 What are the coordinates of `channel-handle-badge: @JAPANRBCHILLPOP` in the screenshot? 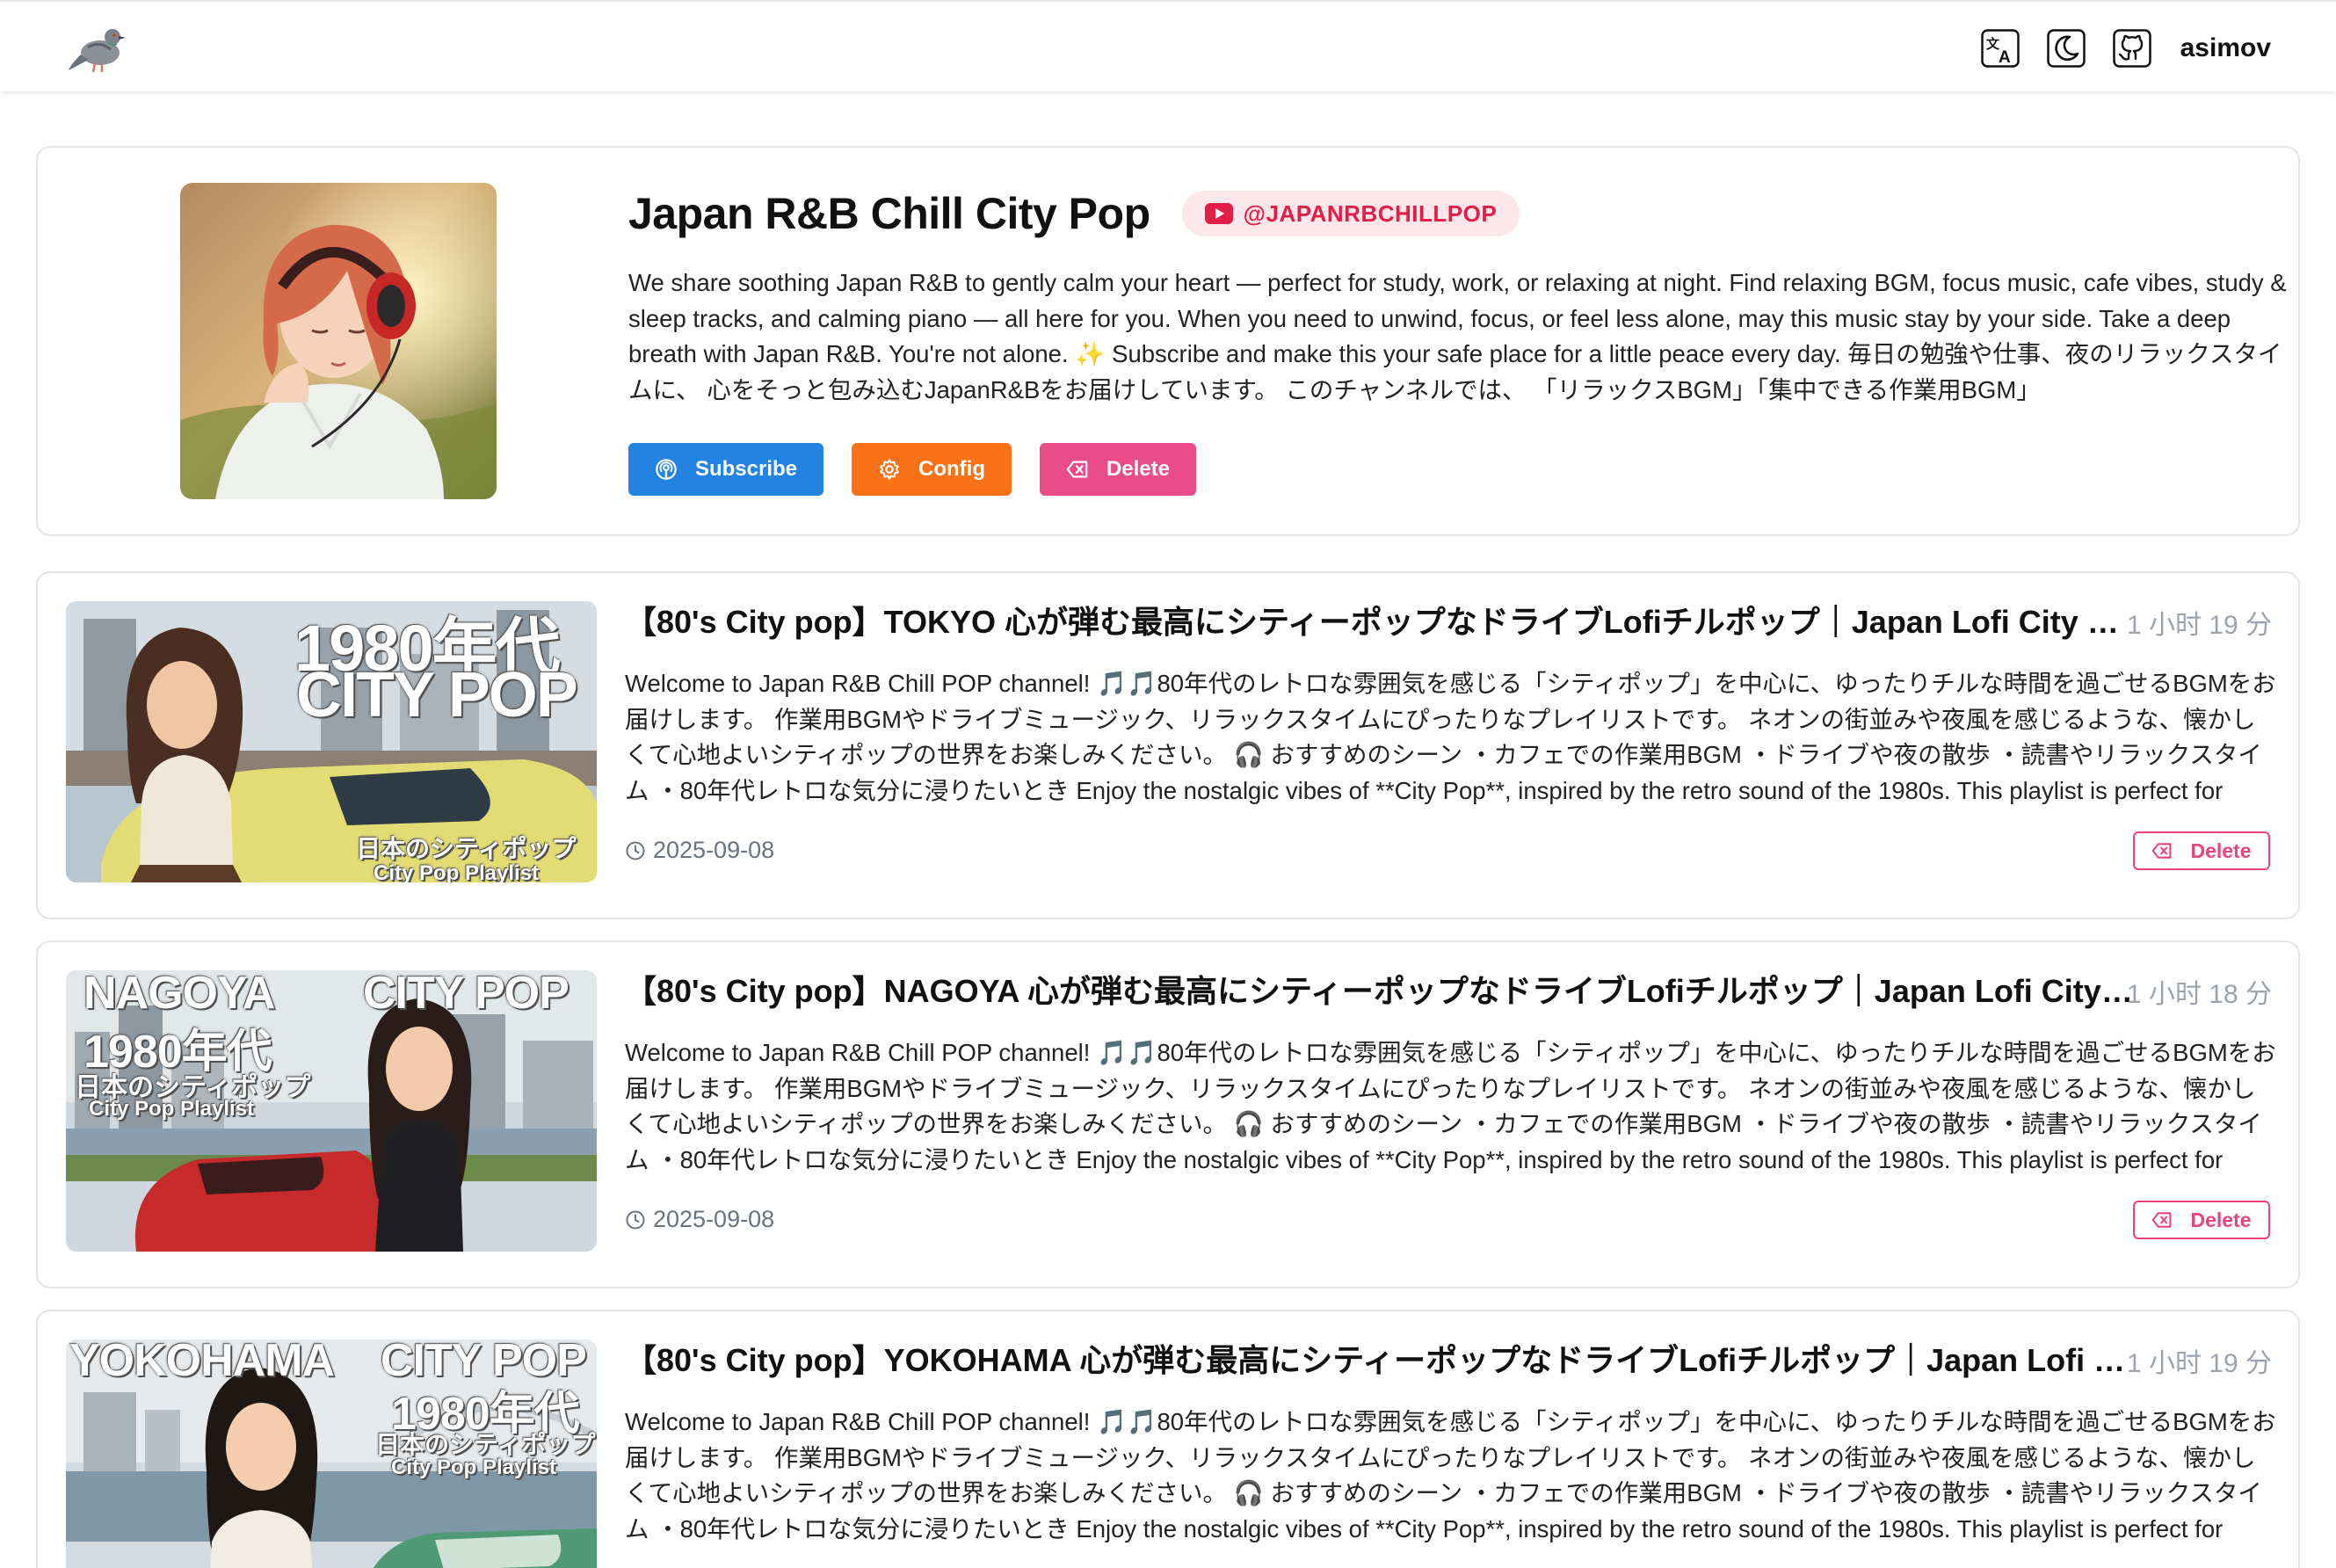 It's located at (1350, 213).